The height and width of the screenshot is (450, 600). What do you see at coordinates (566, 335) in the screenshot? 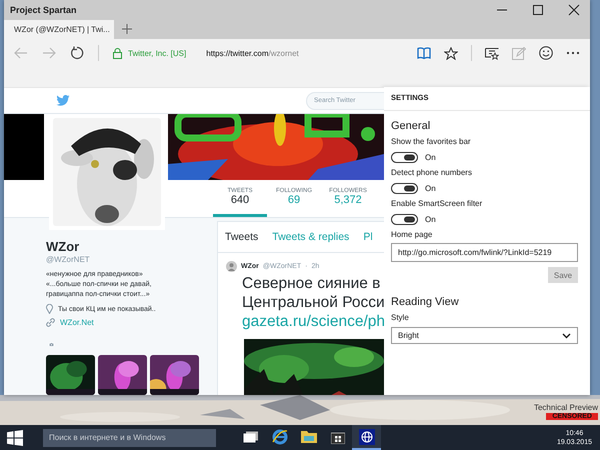
I see `chevron-icon` at bounding box center [566, 335].